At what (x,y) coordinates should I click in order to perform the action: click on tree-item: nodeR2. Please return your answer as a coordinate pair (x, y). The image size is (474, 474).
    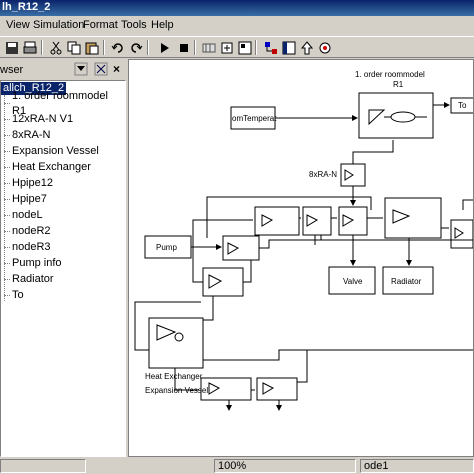
    Looking at the image, I should click on (27, 231).